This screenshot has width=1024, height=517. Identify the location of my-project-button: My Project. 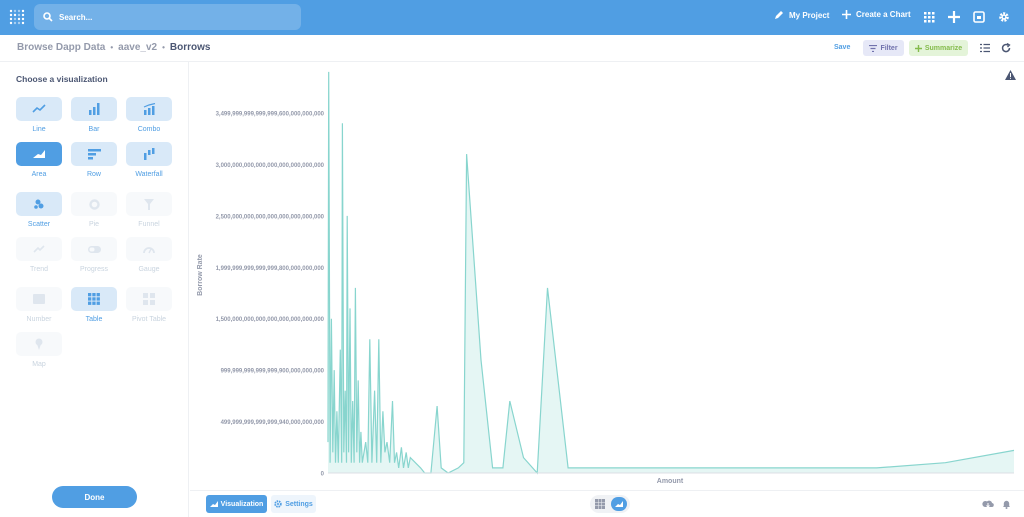
(801, 15).